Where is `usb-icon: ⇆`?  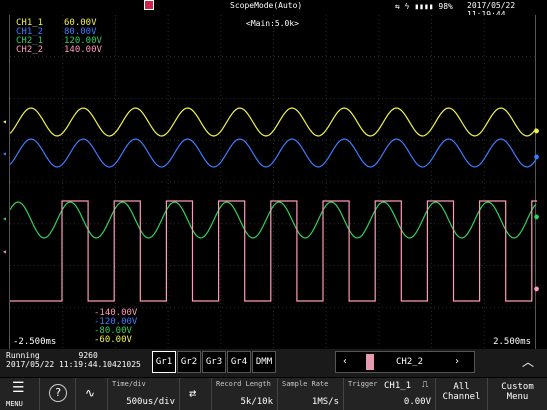
usb-icon: ⇆ is located at coordinates (397, 6).